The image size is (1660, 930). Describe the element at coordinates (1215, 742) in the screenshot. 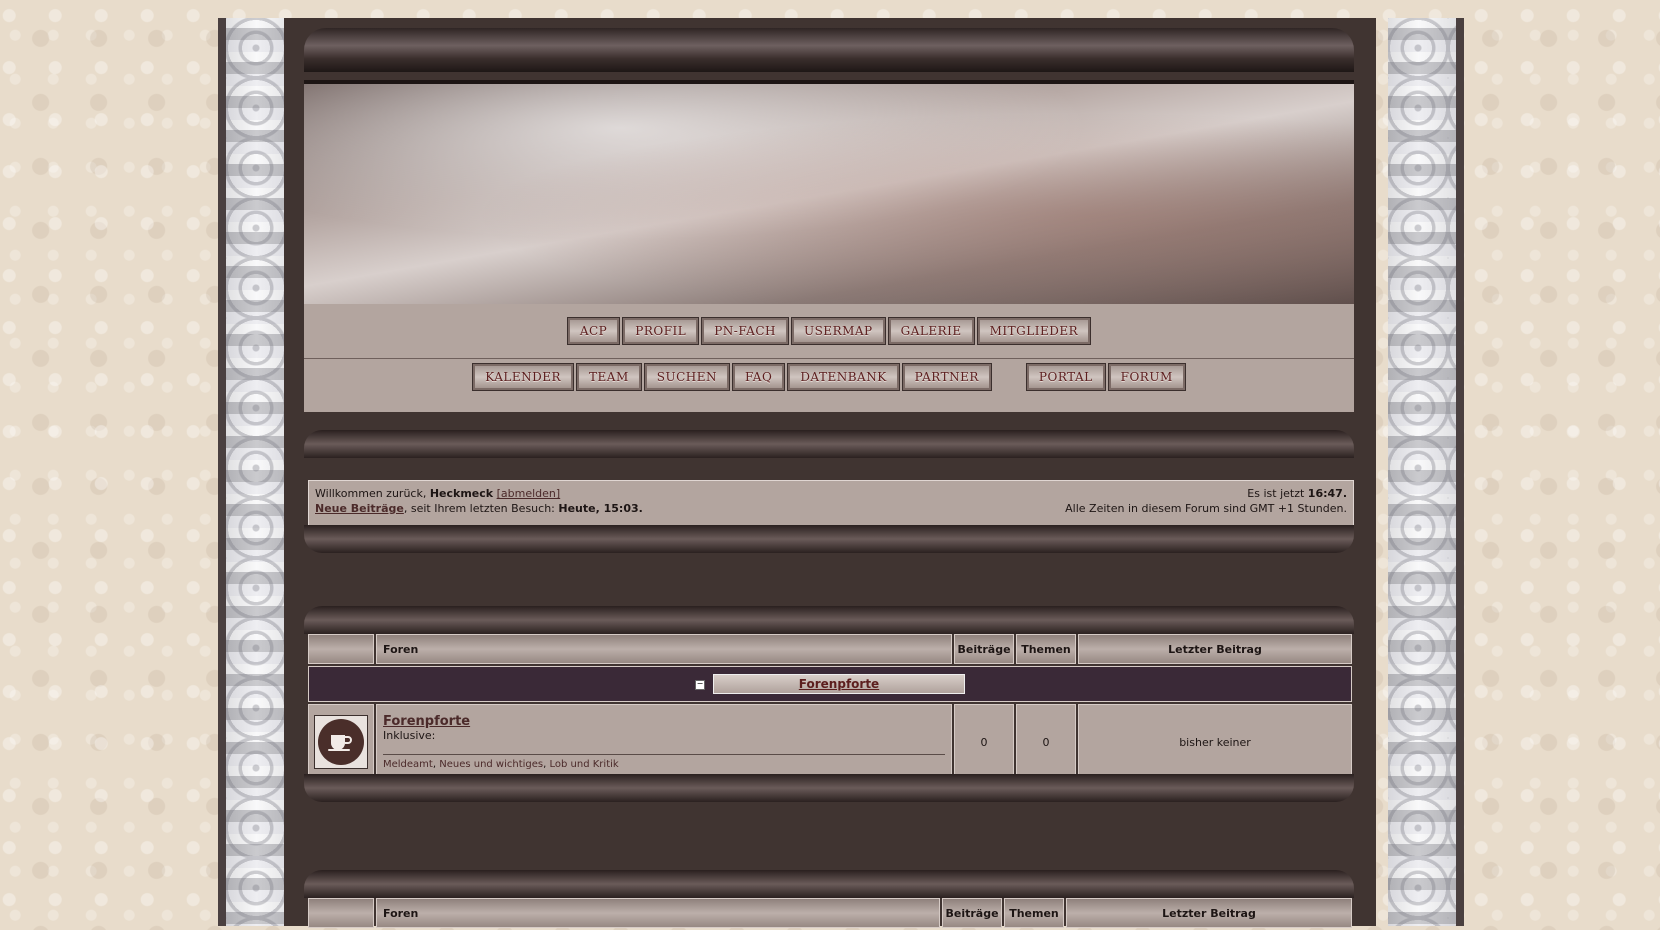

I see `last-post: bisher keiner` at that location.